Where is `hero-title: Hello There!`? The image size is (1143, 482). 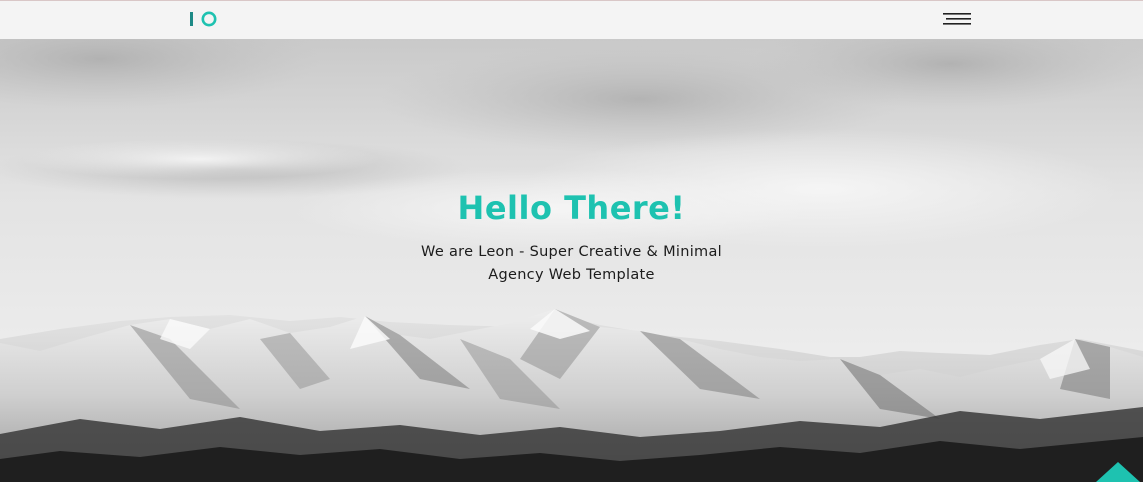
hero-title: Hello There! is located at coordinates (571, 208).